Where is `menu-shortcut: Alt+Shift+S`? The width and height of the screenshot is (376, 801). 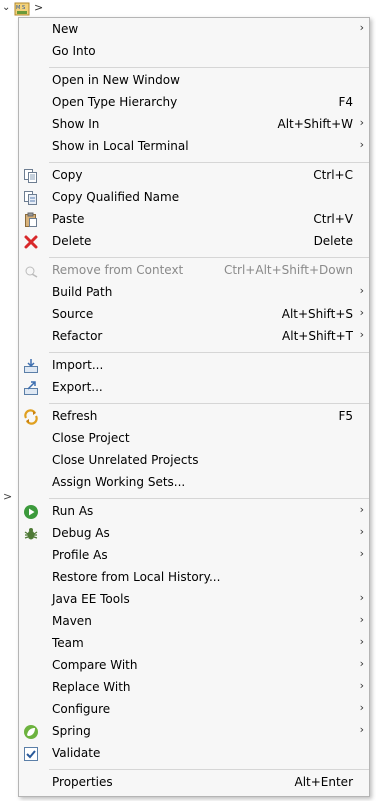 menu-shortcut: Alt+Shift+S is located at coordinates (317, 314).